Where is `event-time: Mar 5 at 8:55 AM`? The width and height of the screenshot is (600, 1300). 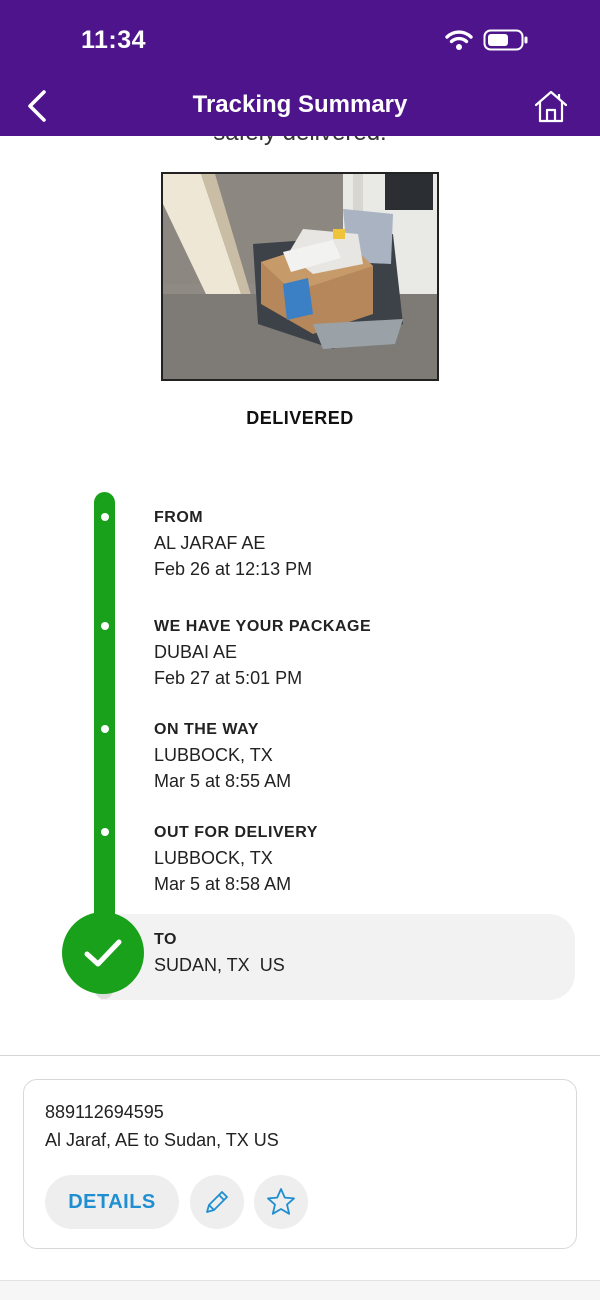
event-time: Mar 5 at 8:55 AM is located at coordinates (223, 781).